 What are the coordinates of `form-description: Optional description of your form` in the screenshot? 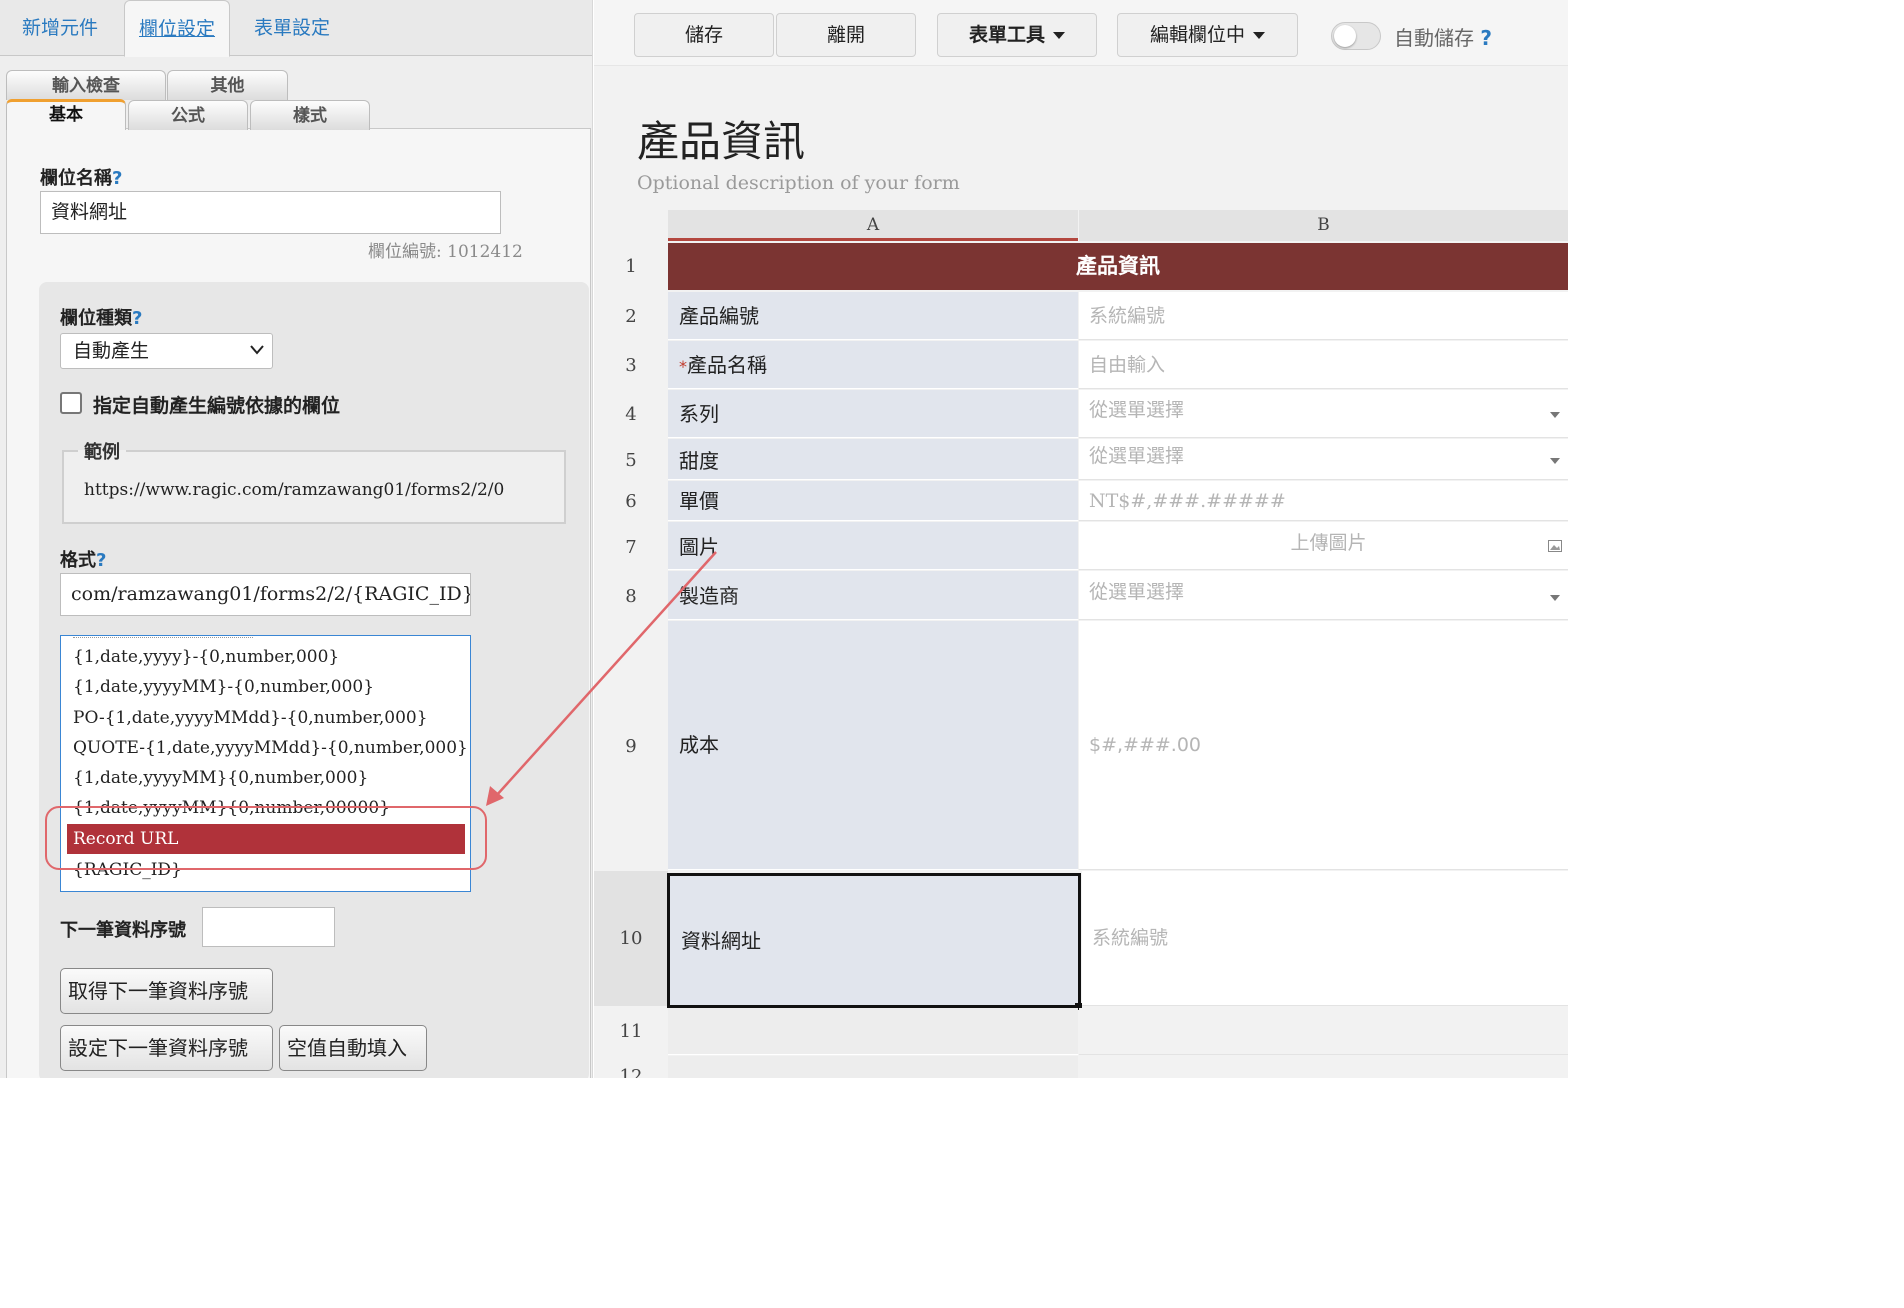 It's located at (798, 183).